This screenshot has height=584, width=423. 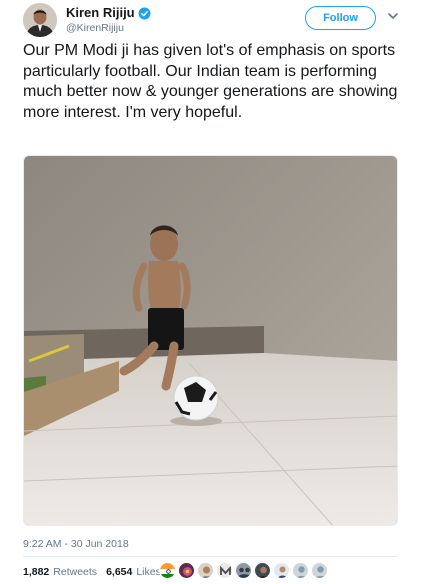 I want to click on author-avatar, so click(x=40, y=20).